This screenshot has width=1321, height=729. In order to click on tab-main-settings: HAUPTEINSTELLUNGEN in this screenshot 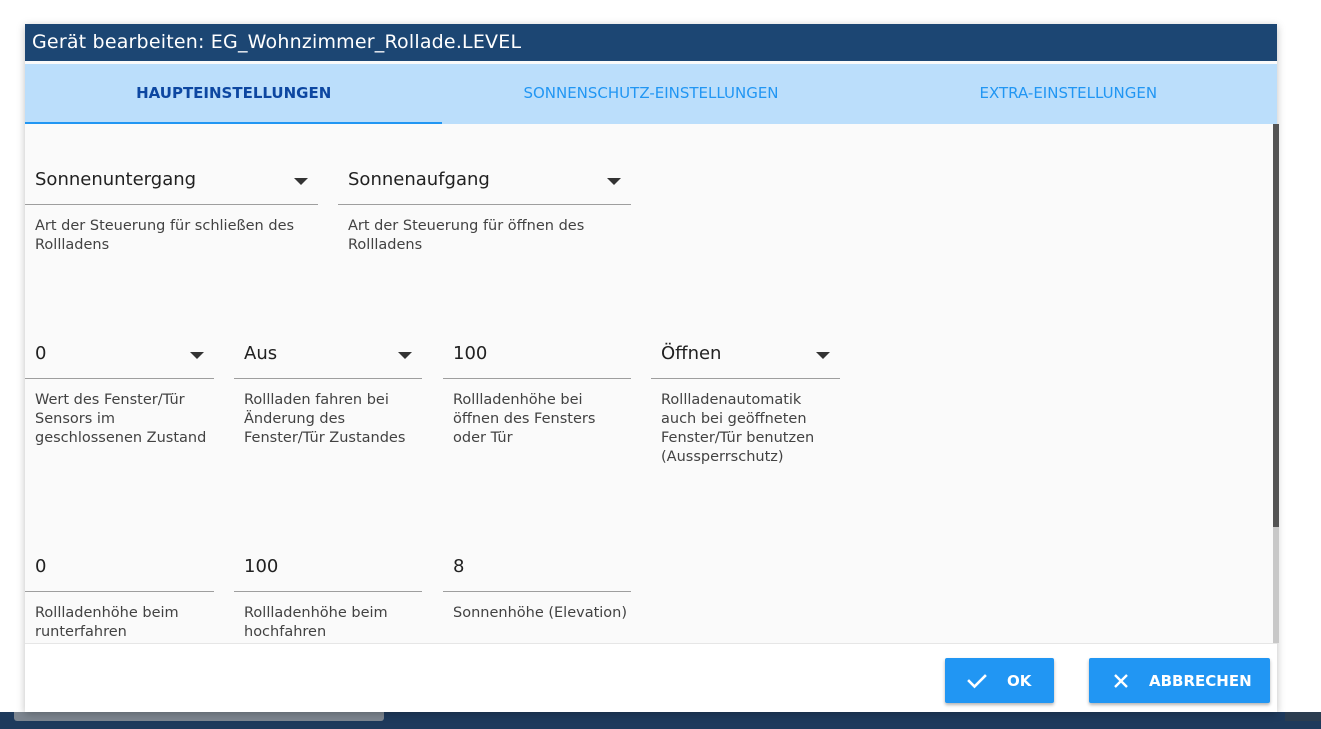, I will do `click(234, 94)`.